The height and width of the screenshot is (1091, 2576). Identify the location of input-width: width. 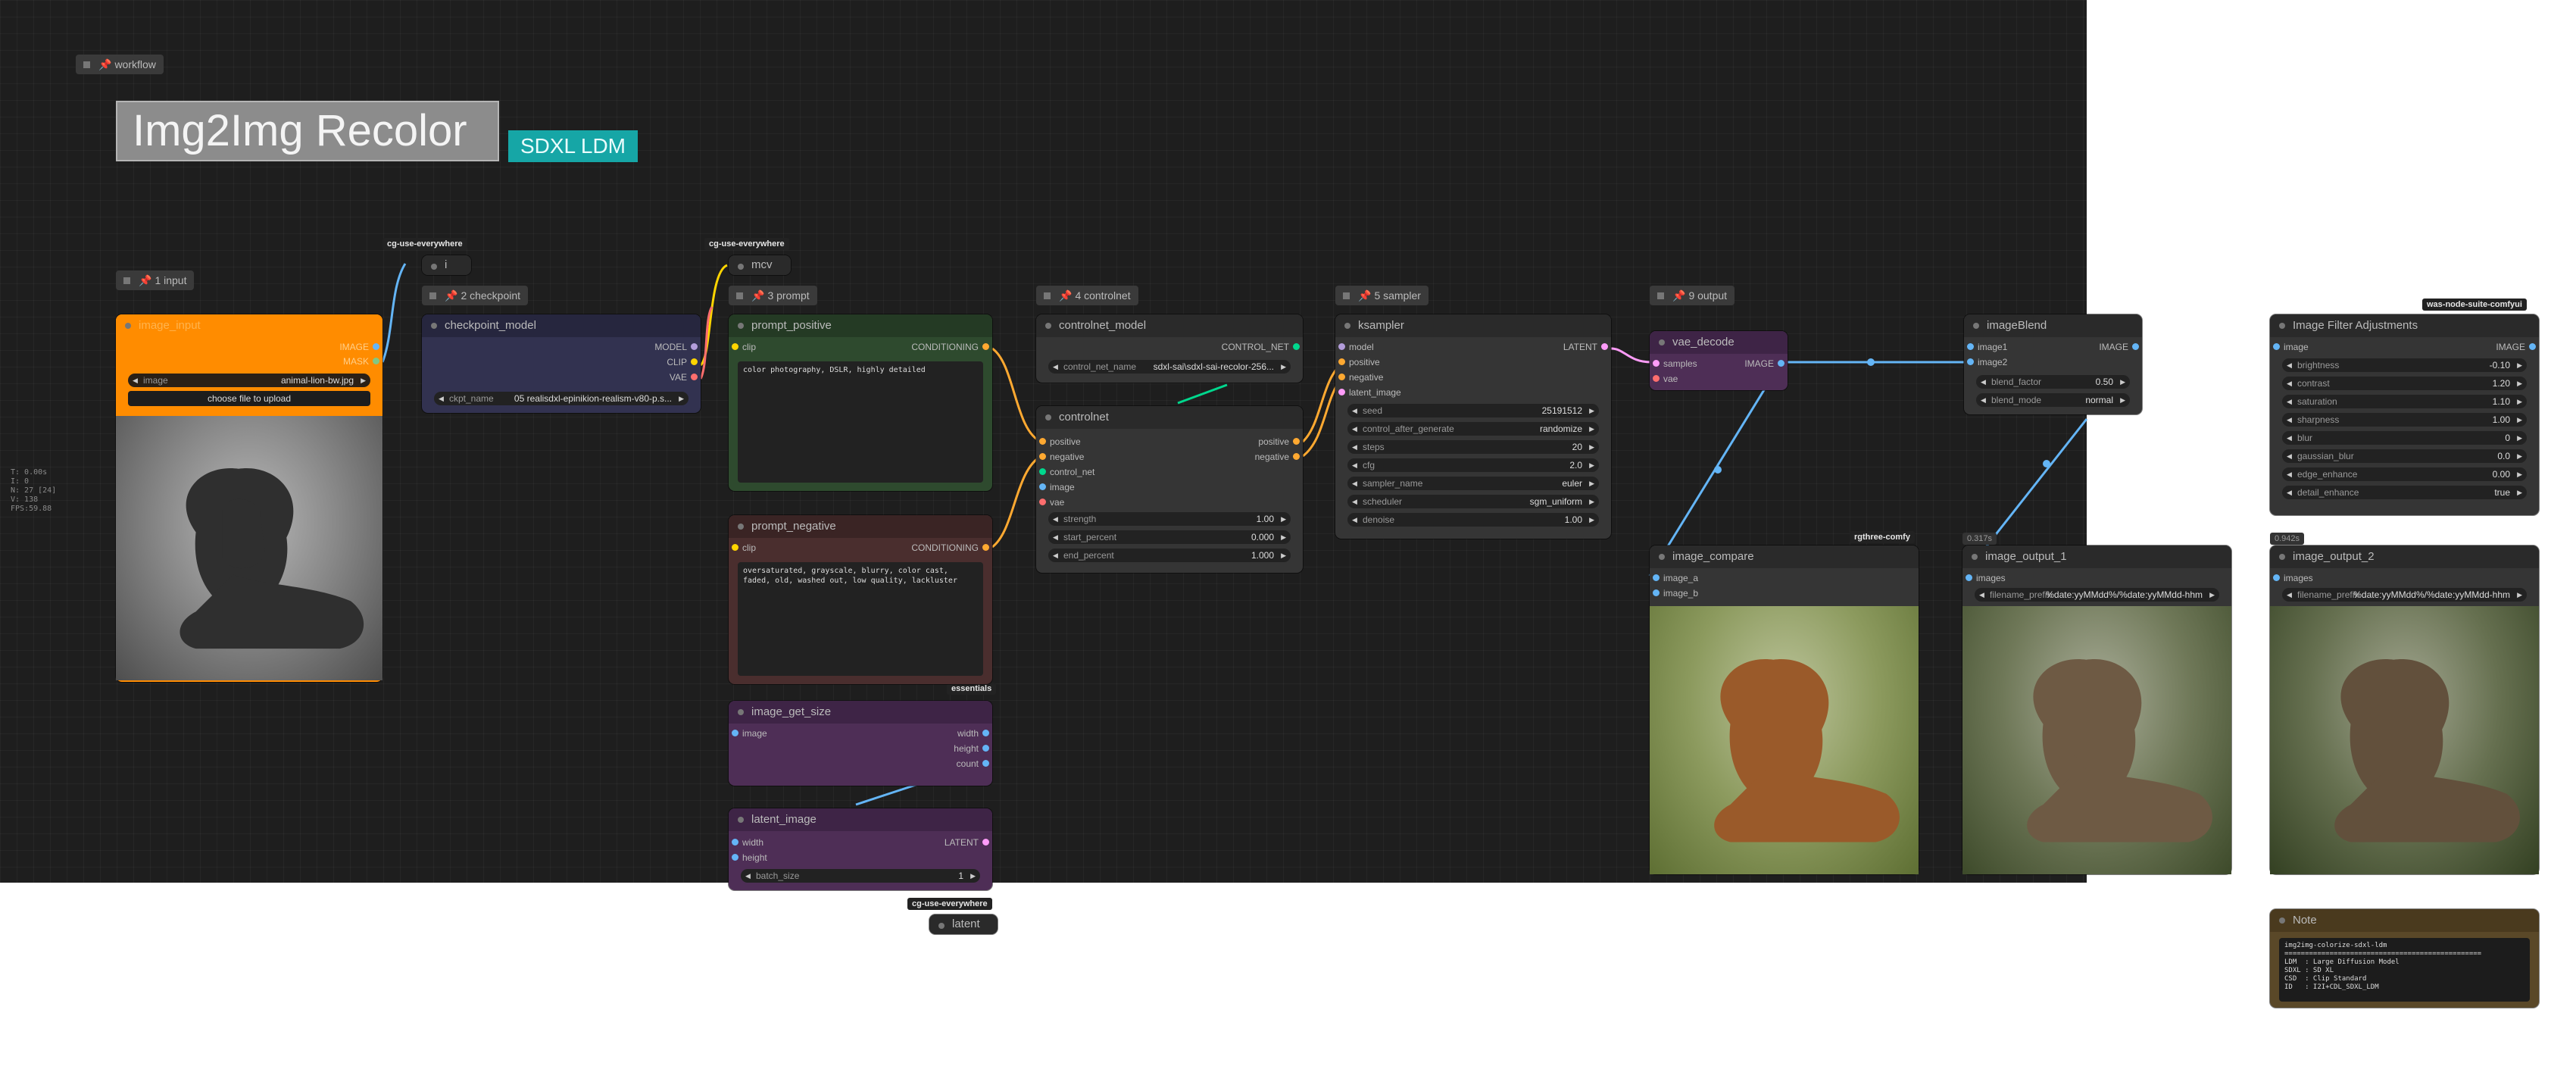
(746, 843).